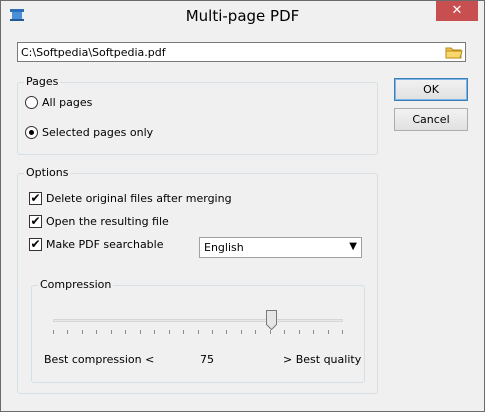 This screenshot has height=412, width=485. I want to click on file-path-field, so click(241, 52).